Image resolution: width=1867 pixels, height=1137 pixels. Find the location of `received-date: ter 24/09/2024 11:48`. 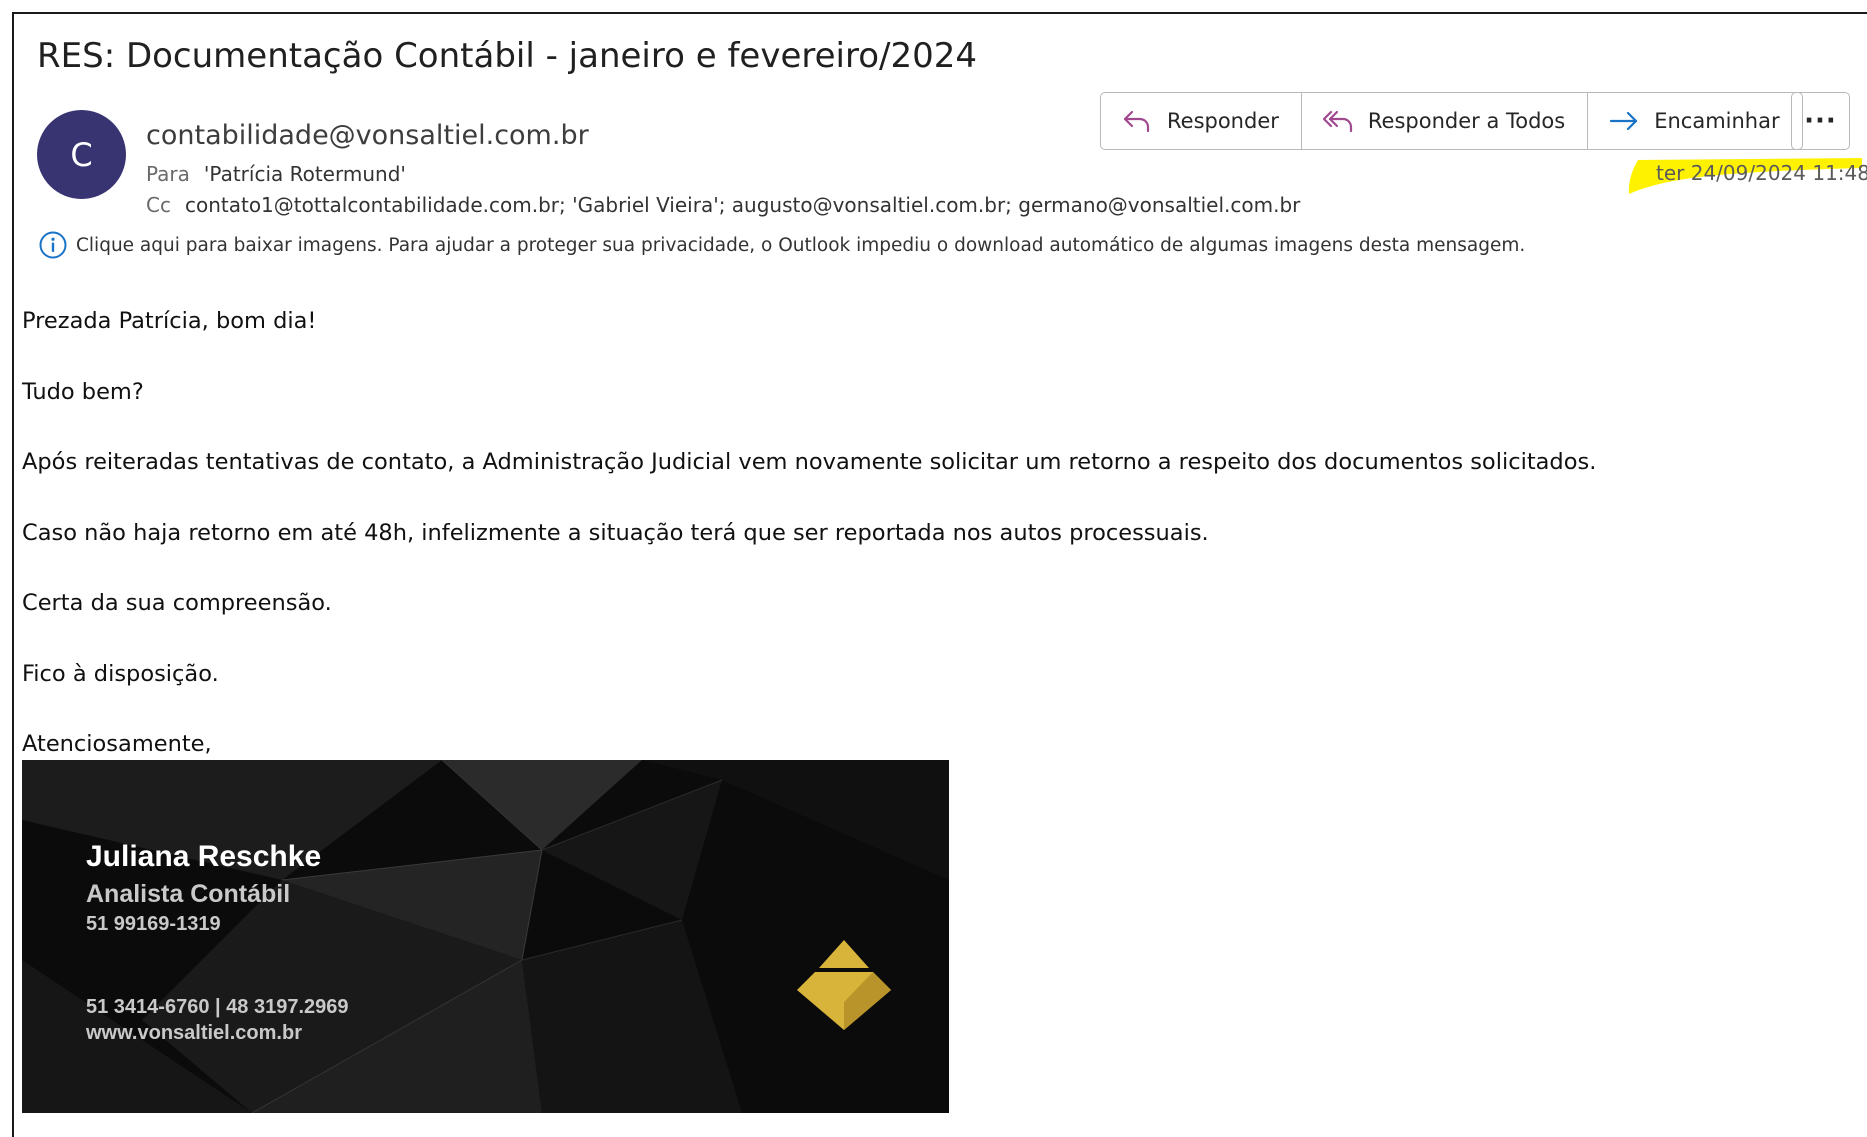

received-date: ter 24/09/2024 11:48 is located at coordinates (1746, 179).